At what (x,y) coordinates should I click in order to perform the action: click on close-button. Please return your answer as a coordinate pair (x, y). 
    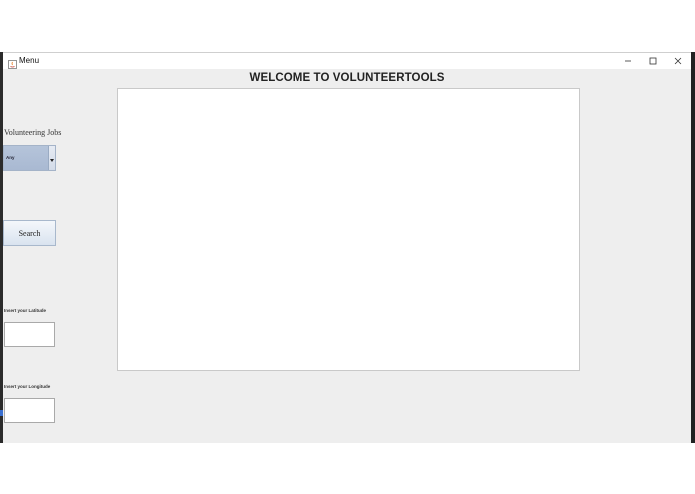
    Looking at the image, I should click on (678, 61).